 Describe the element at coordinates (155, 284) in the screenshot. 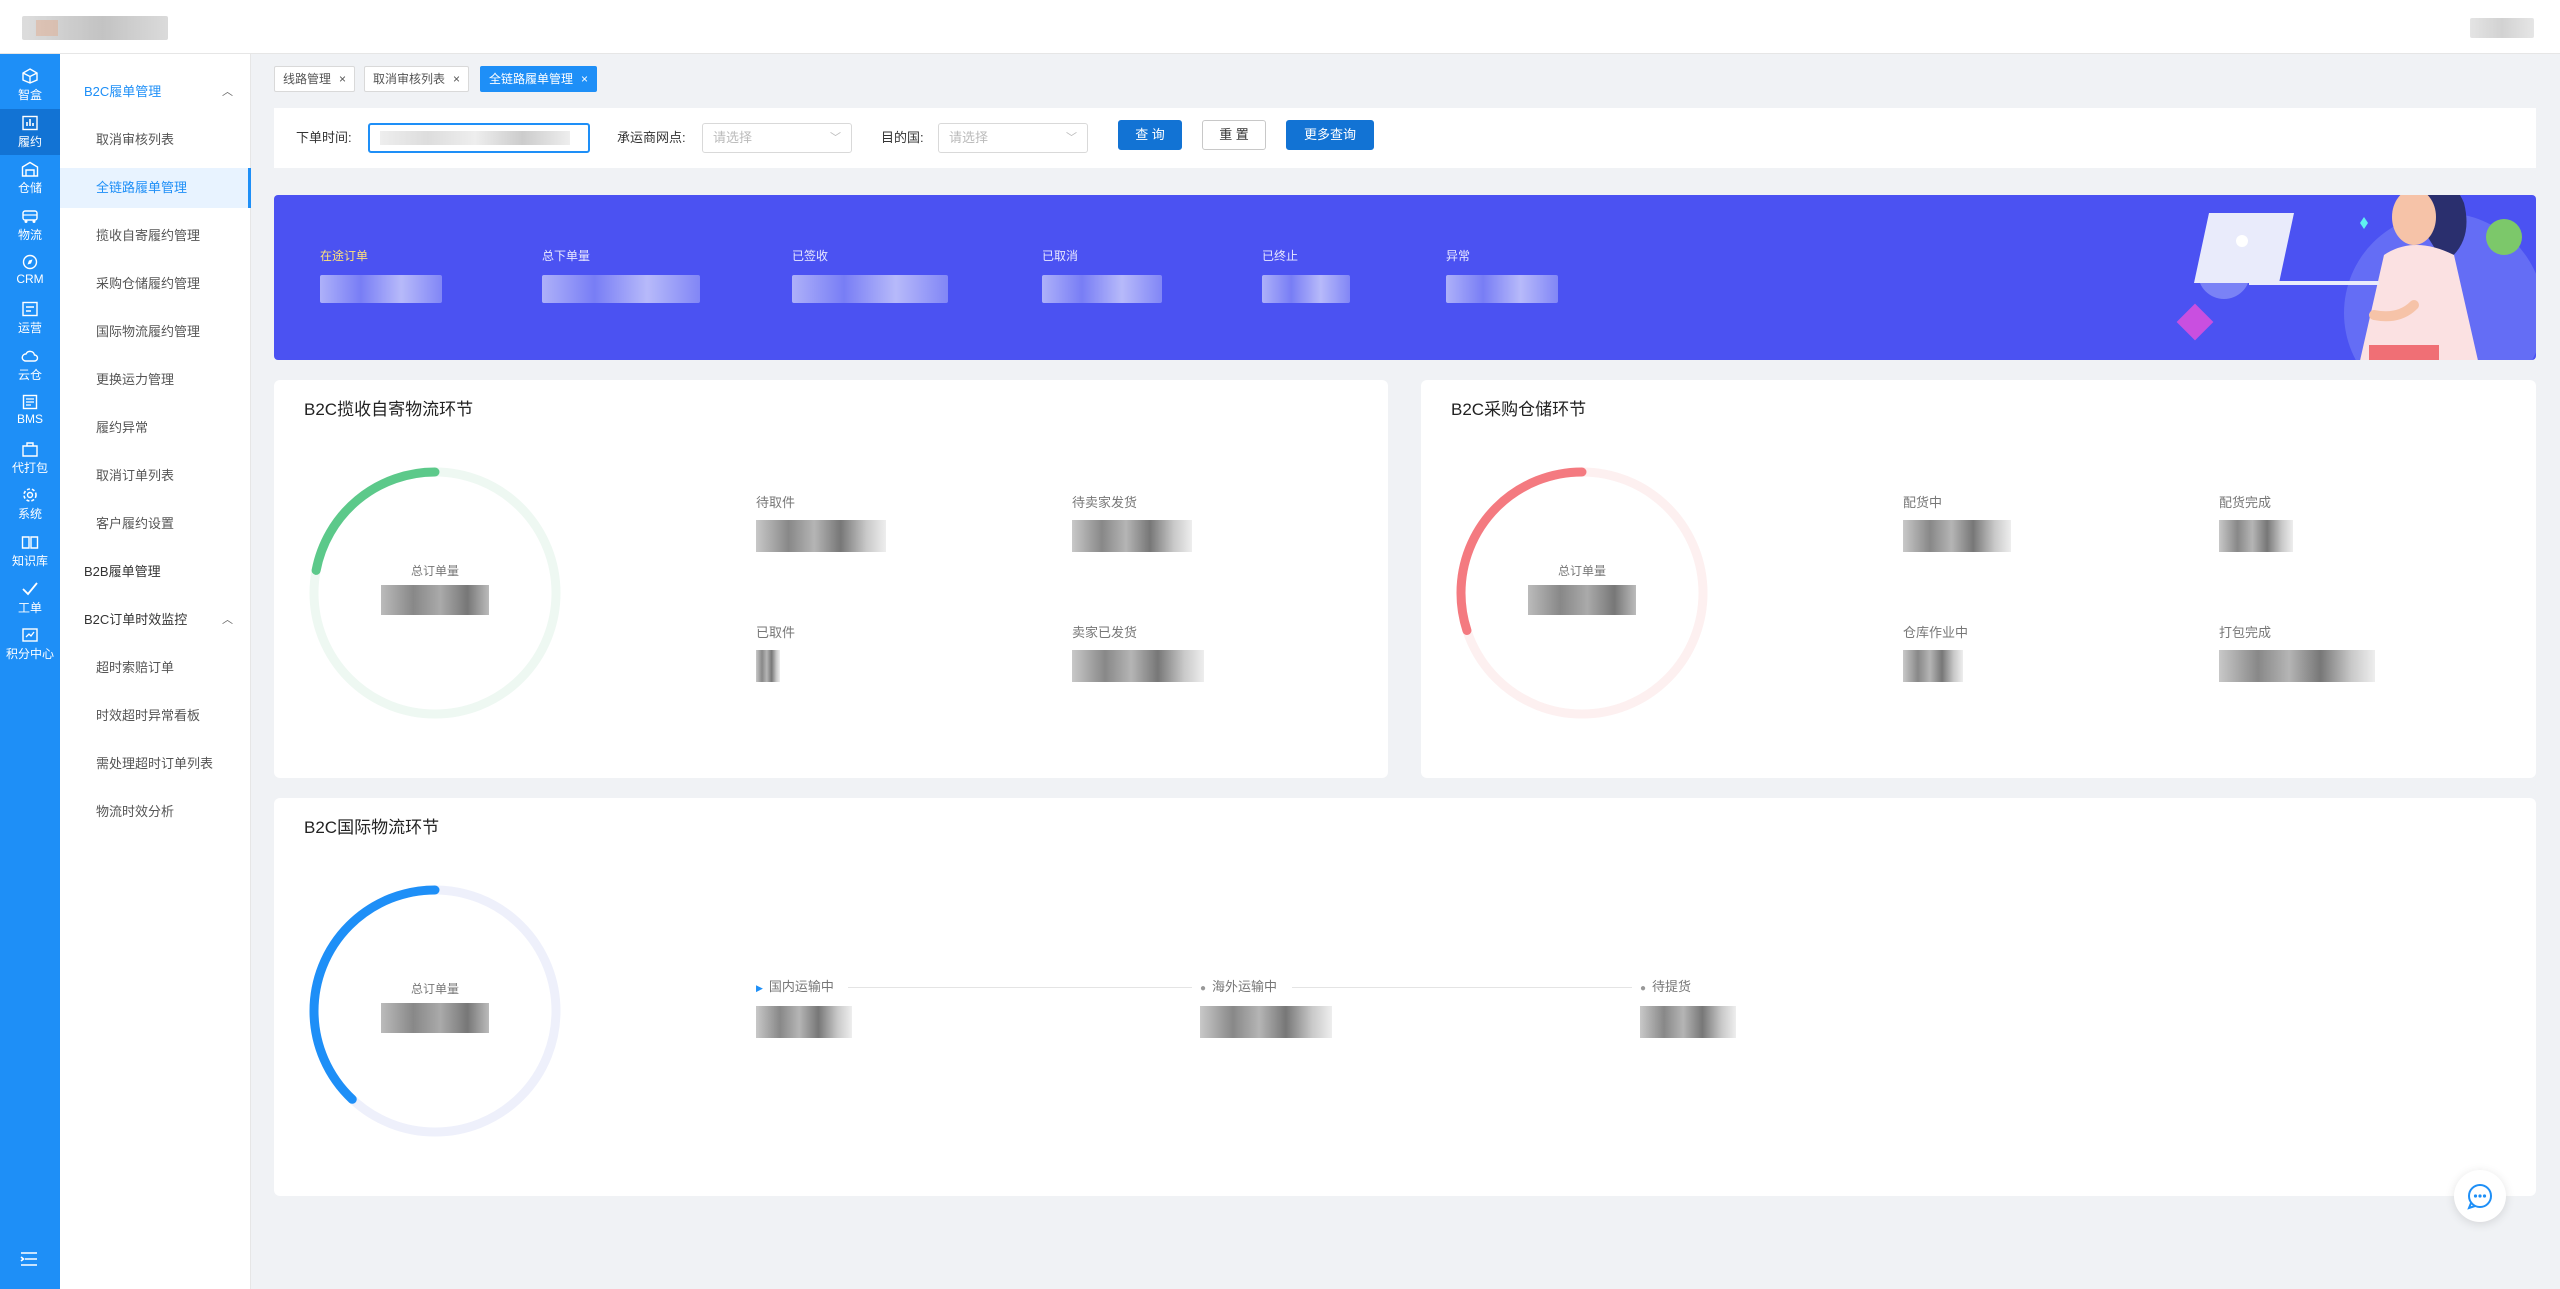

I see `subnav-item: 采购仓储履约管理` at that location.